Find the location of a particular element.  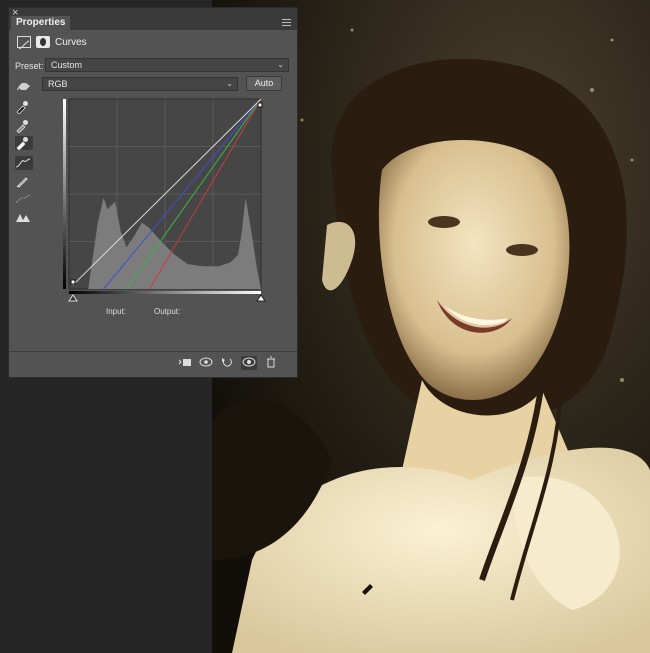

channel-value: RGB is located at coordinates (58, 84).